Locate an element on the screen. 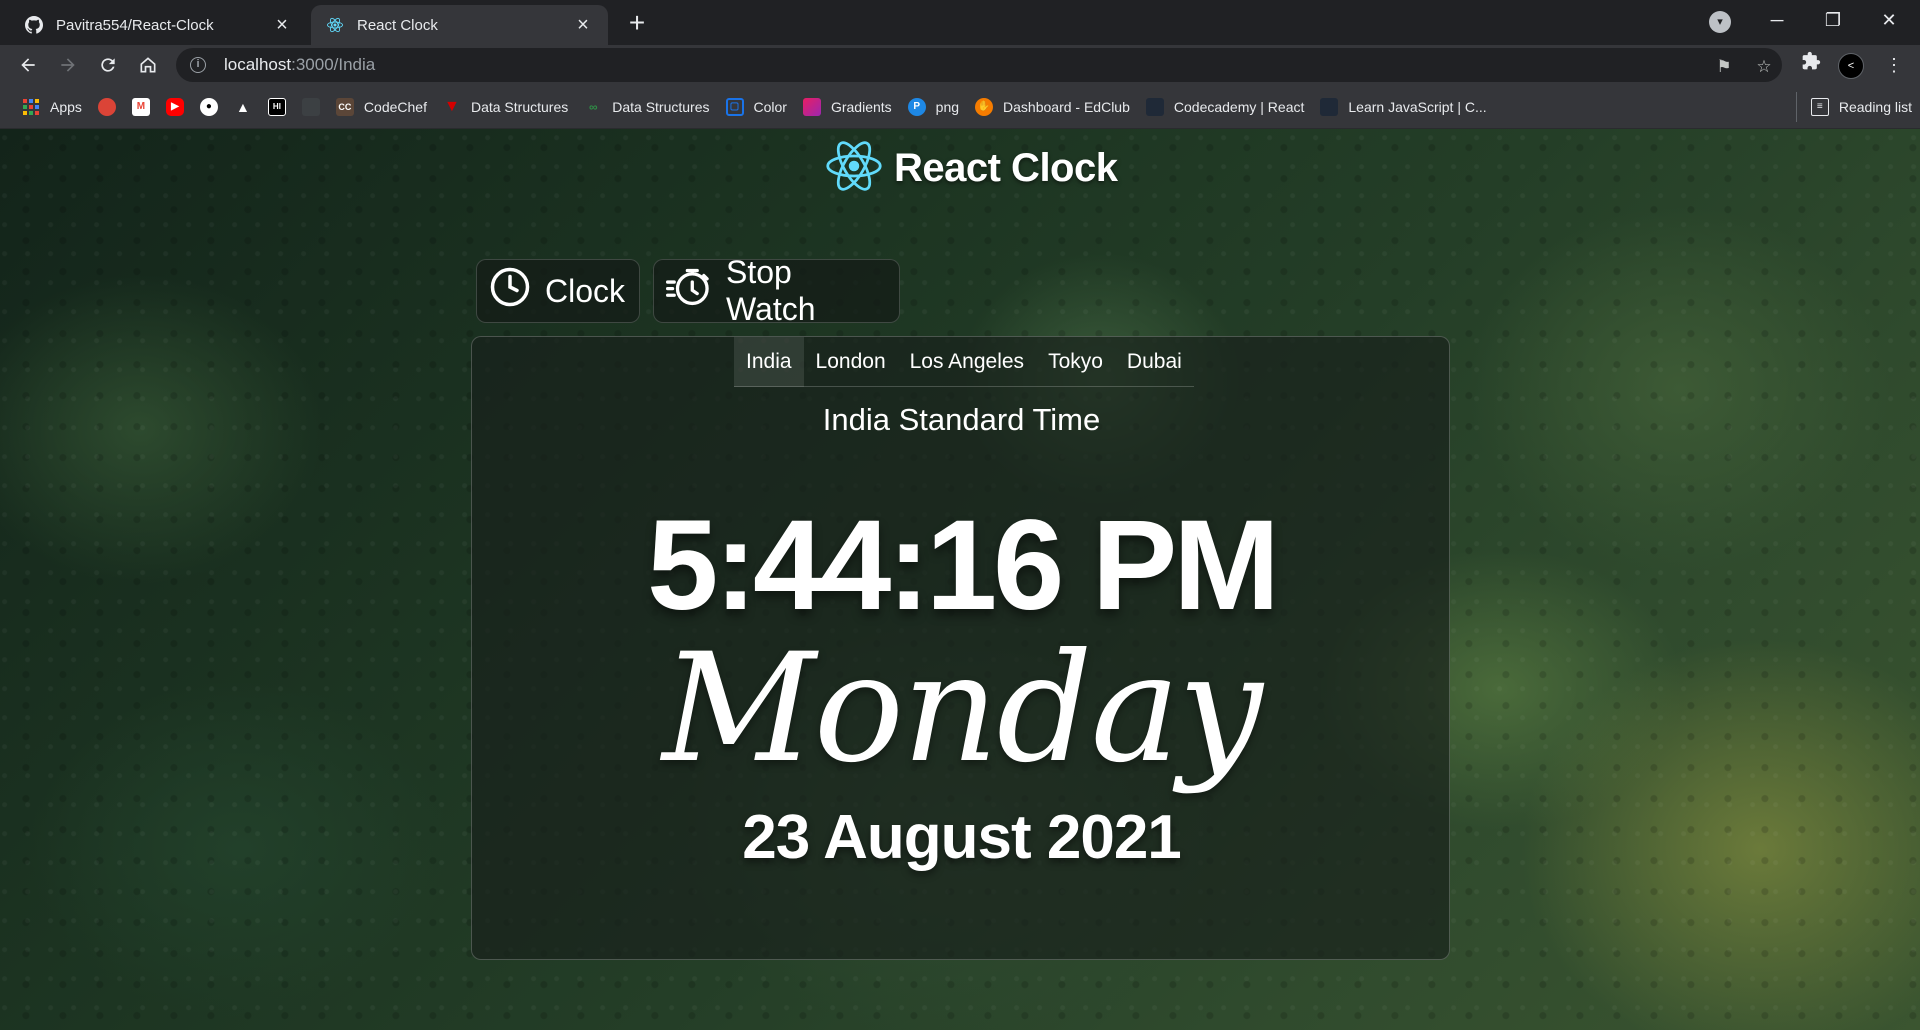  browser-tab-react-clock: React Clock × is located at coordinates (459, 25).